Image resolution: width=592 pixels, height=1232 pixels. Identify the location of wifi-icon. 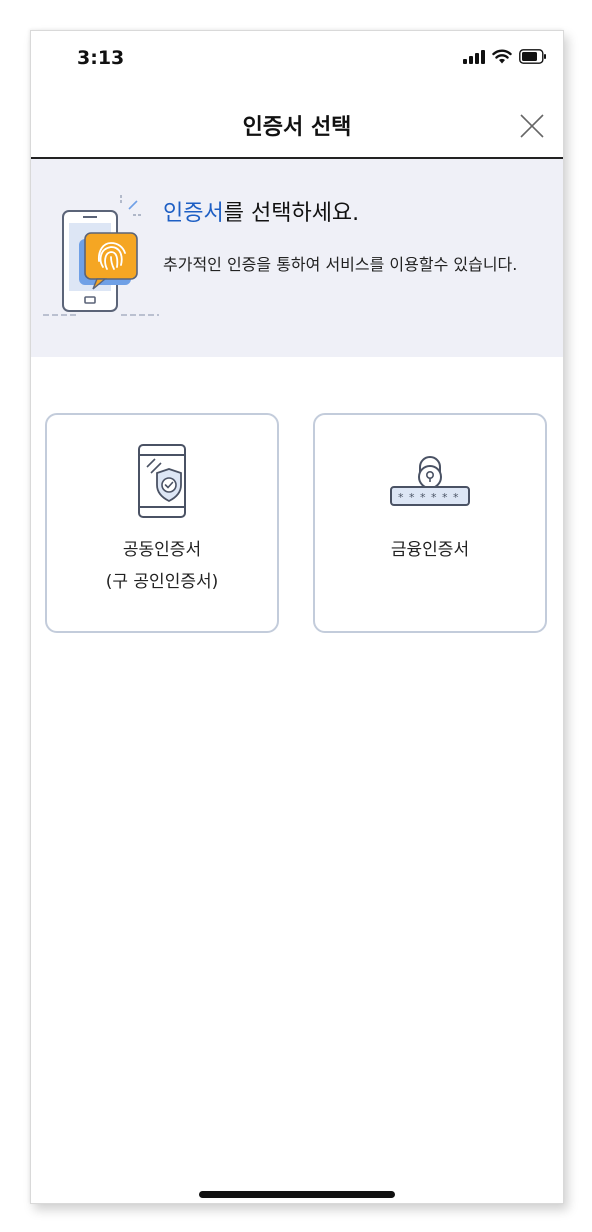
(502, 56).